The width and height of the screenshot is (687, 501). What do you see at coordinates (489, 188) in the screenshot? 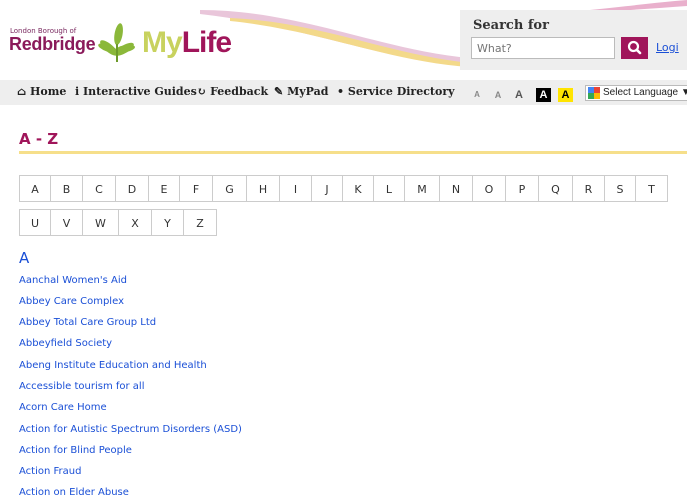
I see `letter-o: O` at bounding box center [489, 188].